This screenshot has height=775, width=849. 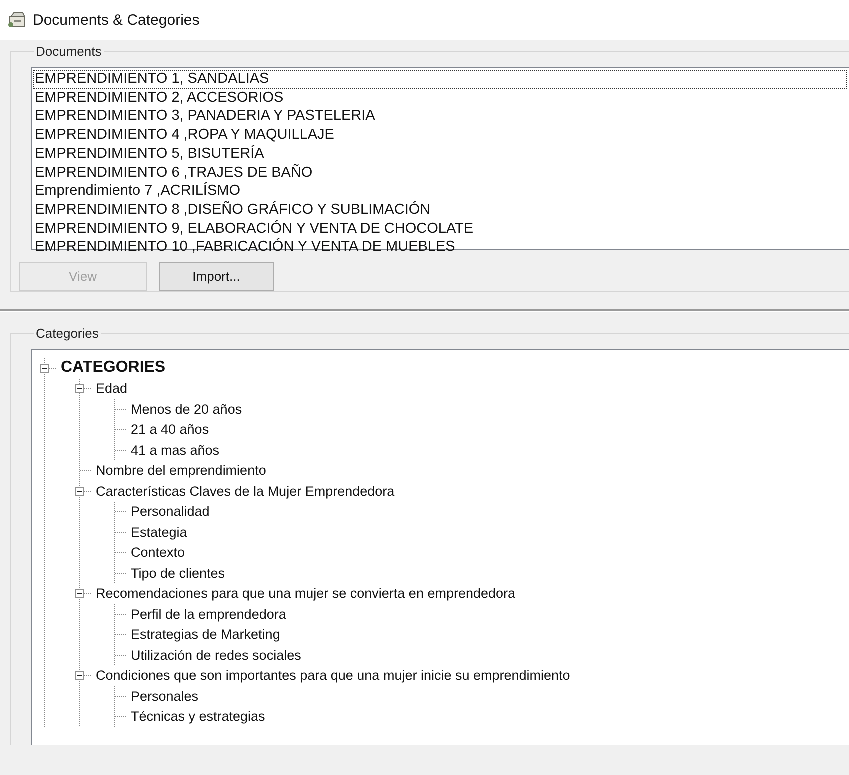 What do you see at coordinates (116, 20) in the screenshot?
I see `window-title: Documents & Categories` at bounding box center [116, 20].